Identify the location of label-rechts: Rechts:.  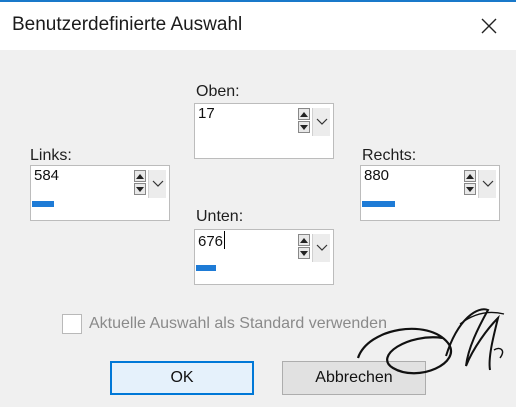
(389, 155).